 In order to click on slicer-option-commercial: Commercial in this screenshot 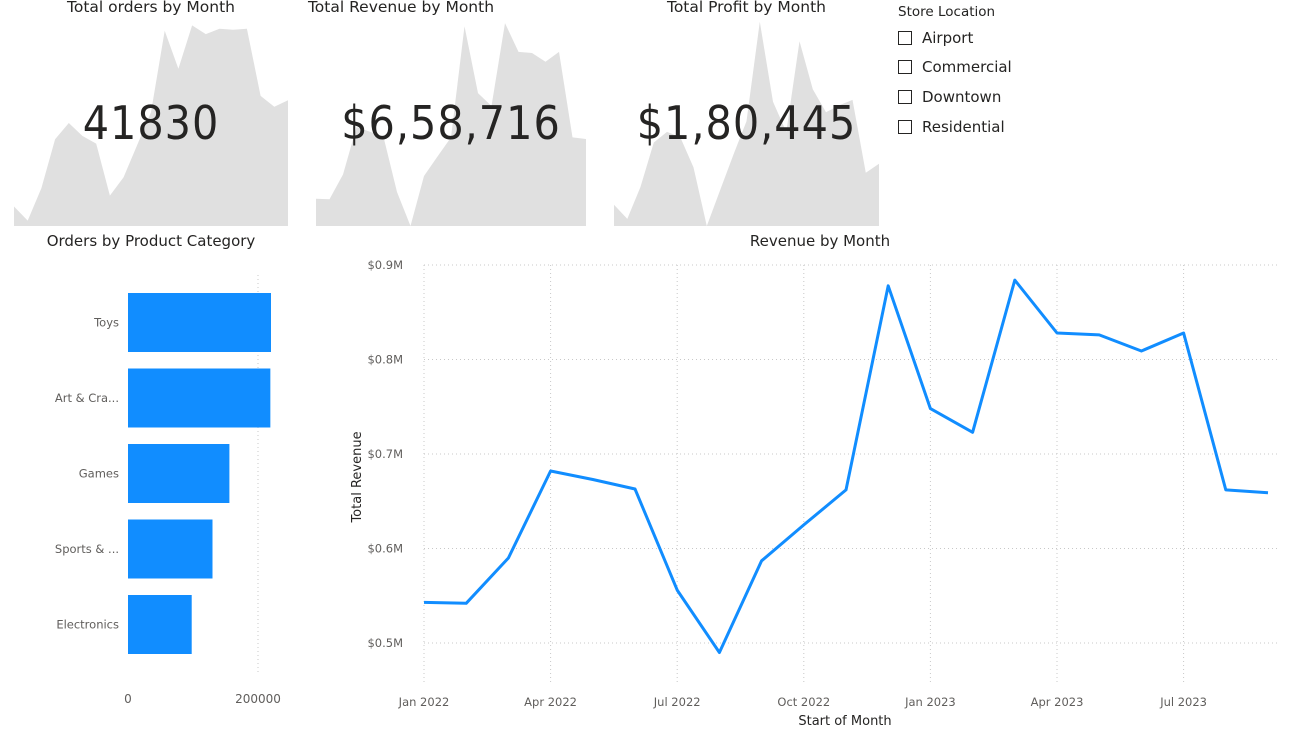, I will do `click(955, 67)`.